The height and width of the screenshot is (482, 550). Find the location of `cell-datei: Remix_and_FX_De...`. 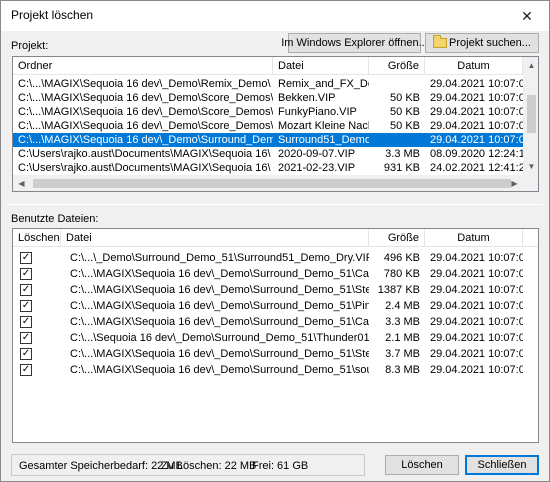

cell-datei: Remix_and_FX_De... is located at coordinates (323, 84).